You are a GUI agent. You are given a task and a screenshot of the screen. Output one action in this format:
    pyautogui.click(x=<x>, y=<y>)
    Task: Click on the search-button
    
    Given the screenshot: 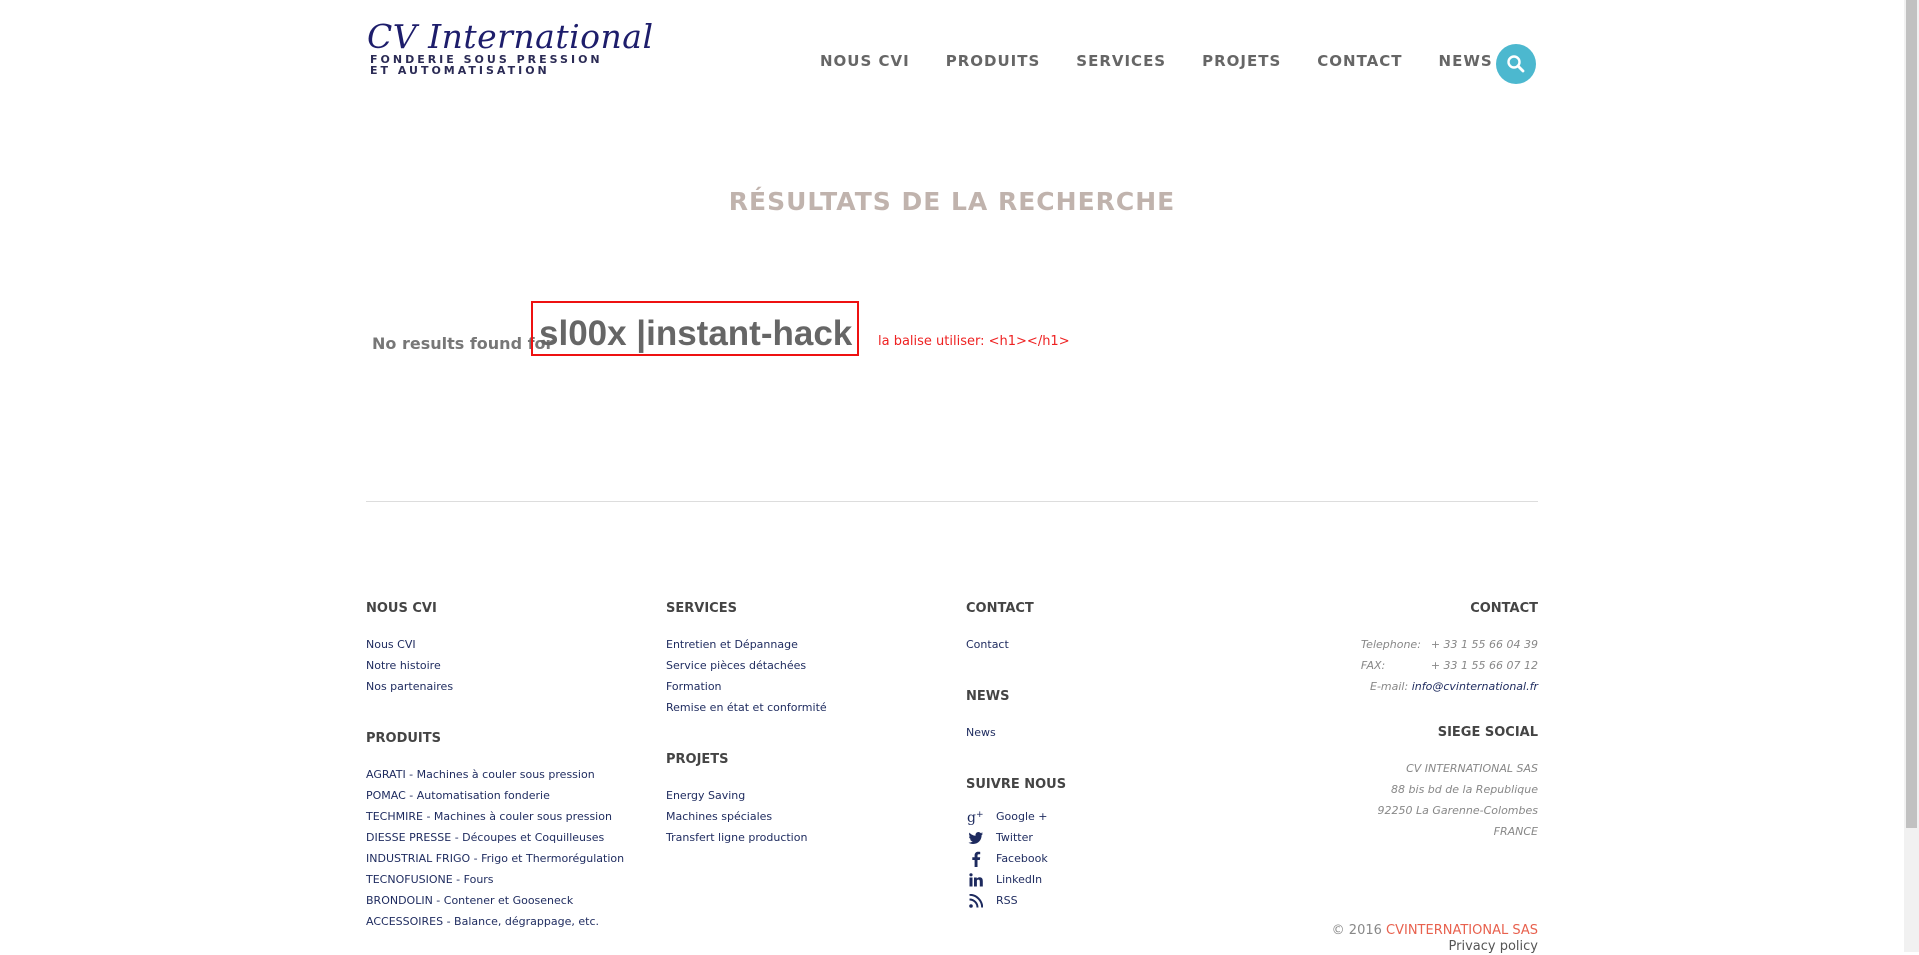 What is the action you would take?
    pyautogui.click(x=1516, y=64)
    